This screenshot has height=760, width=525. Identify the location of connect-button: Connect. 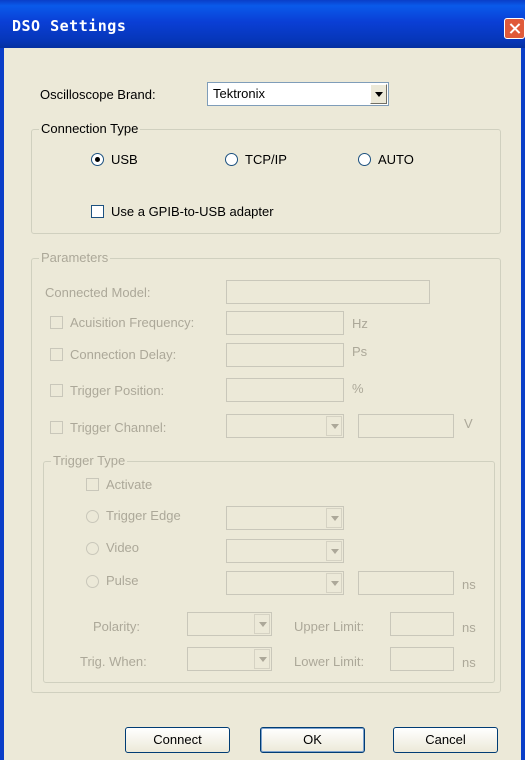
(177, 740).